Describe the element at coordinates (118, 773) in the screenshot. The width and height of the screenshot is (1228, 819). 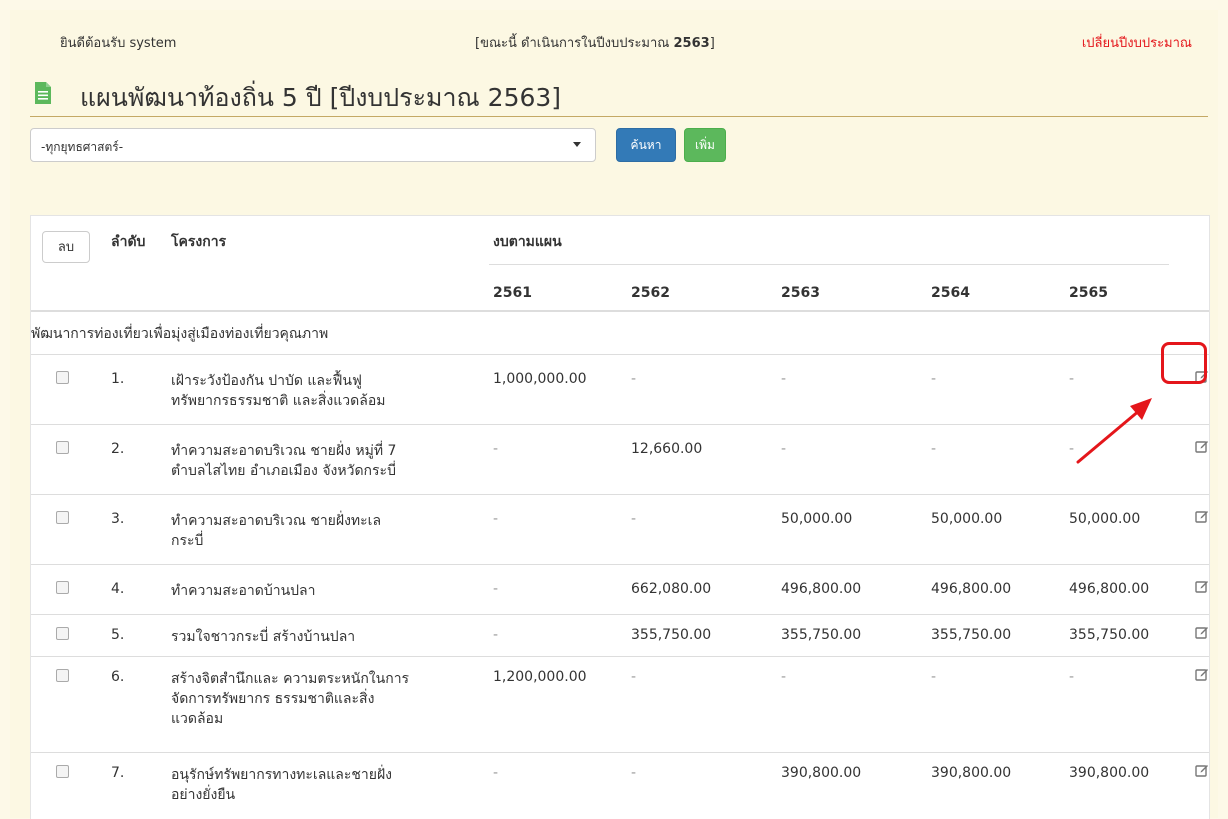
I see `row-number: 7.` at that location.